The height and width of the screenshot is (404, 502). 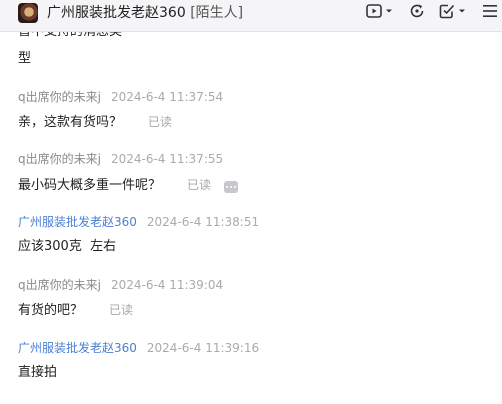 I want to click on message-text: 亲，这款有货吗？, so click(x=70, y=122).